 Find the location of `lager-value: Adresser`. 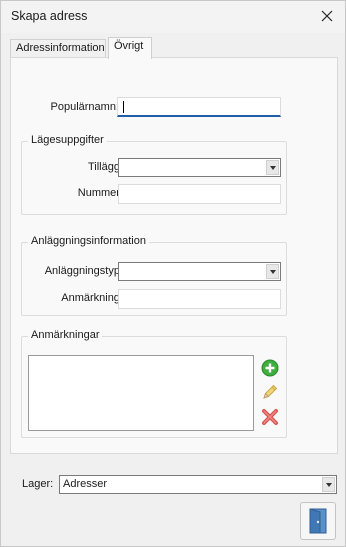

lager-value: Adresser is located at coordinates (85, 484).